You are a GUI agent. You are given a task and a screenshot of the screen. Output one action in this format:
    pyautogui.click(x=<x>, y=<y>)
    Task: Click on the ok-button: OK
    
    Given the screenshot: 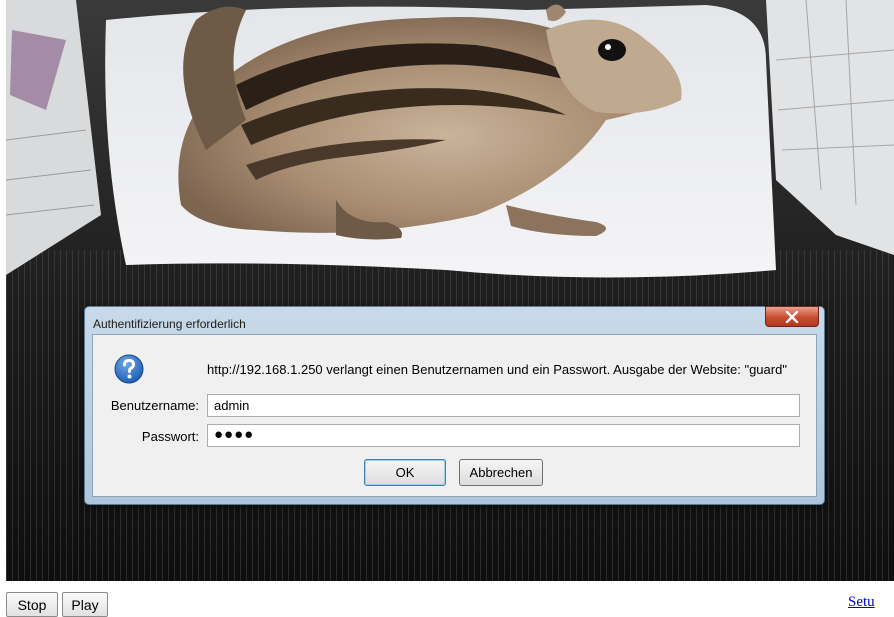 What is the action you would take?
    pyautogui.click(x=405, y=472)
    